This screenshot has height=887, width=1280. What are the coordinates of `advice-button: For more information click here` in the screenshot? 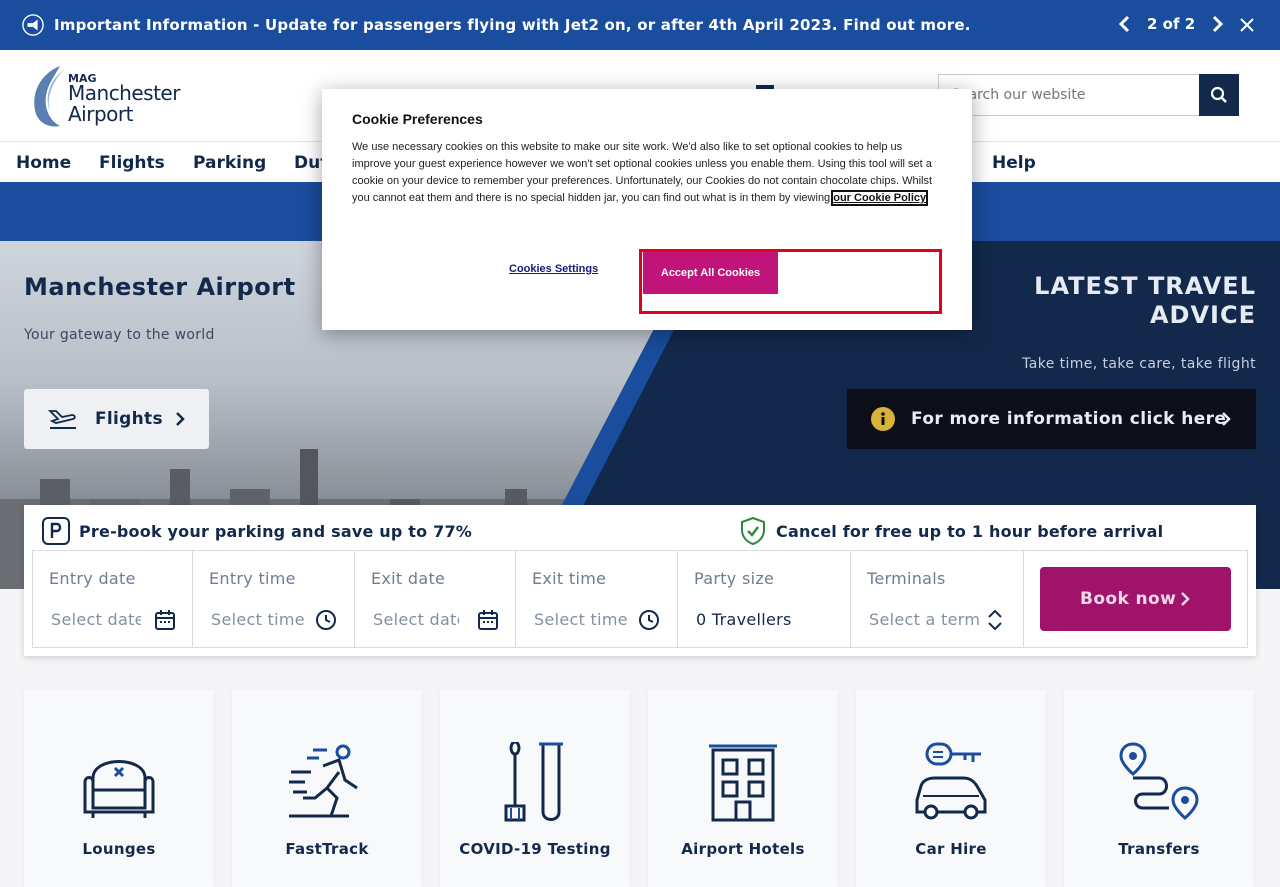 It's located at (1051, 419).